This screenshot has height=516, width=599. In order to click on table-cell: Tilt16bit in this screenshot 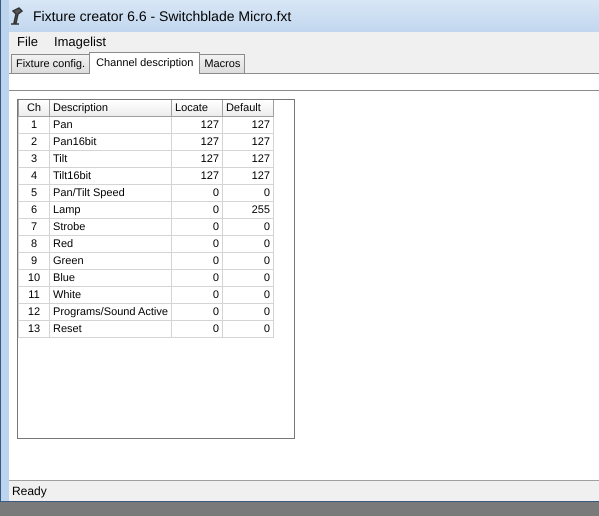, I will do `click(111, 176)`.